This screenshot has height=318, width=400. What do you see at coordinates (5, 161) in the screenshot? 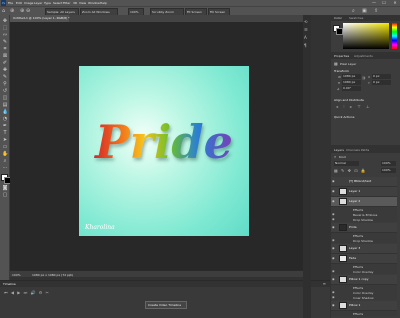
I see `zoom-tool-side-icon: ⌕` at bounding box center [5, 161].